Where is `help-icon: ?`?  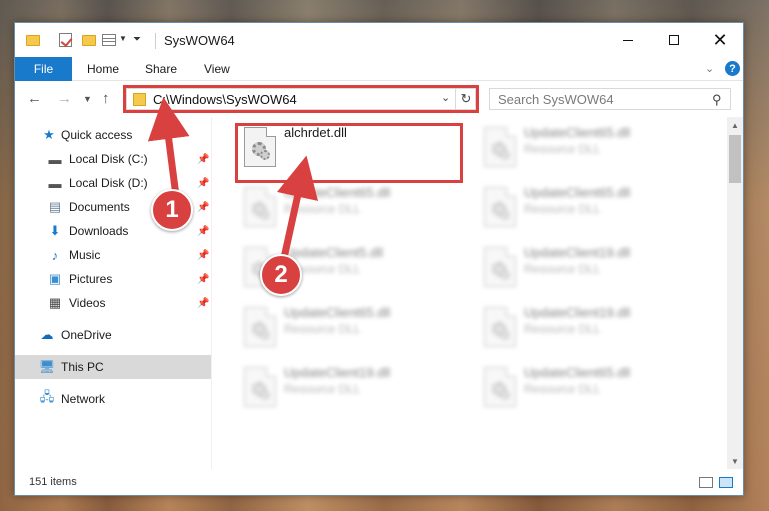 help-icon: ? is located at coordinates (732, 68).